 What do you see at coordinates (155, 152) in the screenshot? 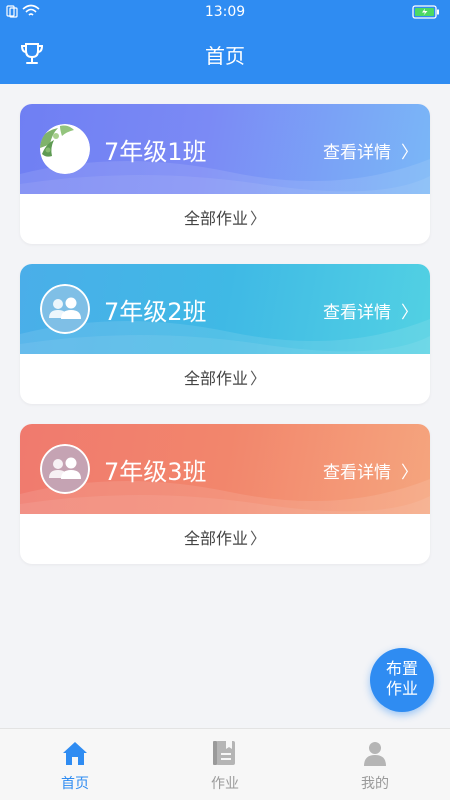
I see `class-name: 7年级1班` at bounding box center [155, 152].